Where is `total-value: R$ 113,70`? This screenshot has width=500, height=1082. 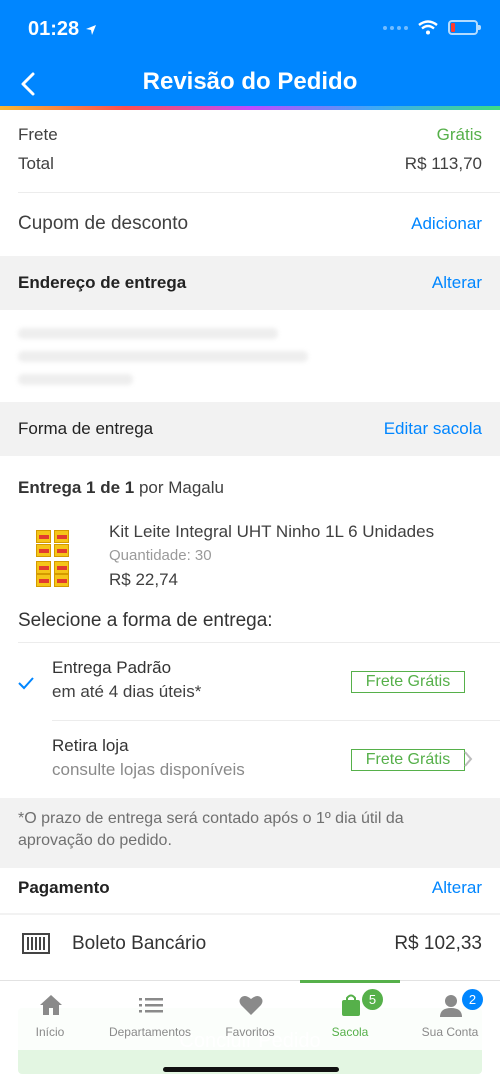 total-value: R$ 113,70 is located at coordinates (443, 163).